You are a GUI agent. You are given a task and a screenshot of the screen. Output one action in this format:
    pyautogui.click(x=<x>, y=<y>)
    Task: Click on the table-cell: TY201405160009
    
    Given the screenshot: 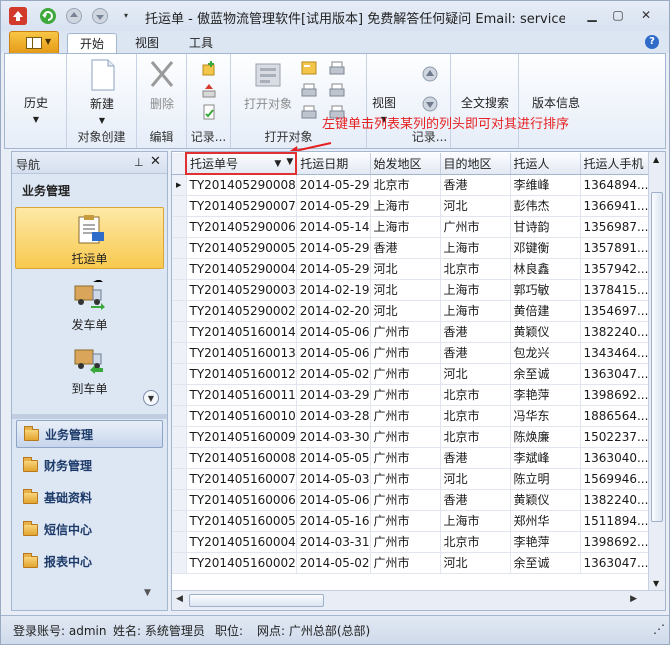 What is the action you would take?
    pyautogui.click(x=241, y=437)
    